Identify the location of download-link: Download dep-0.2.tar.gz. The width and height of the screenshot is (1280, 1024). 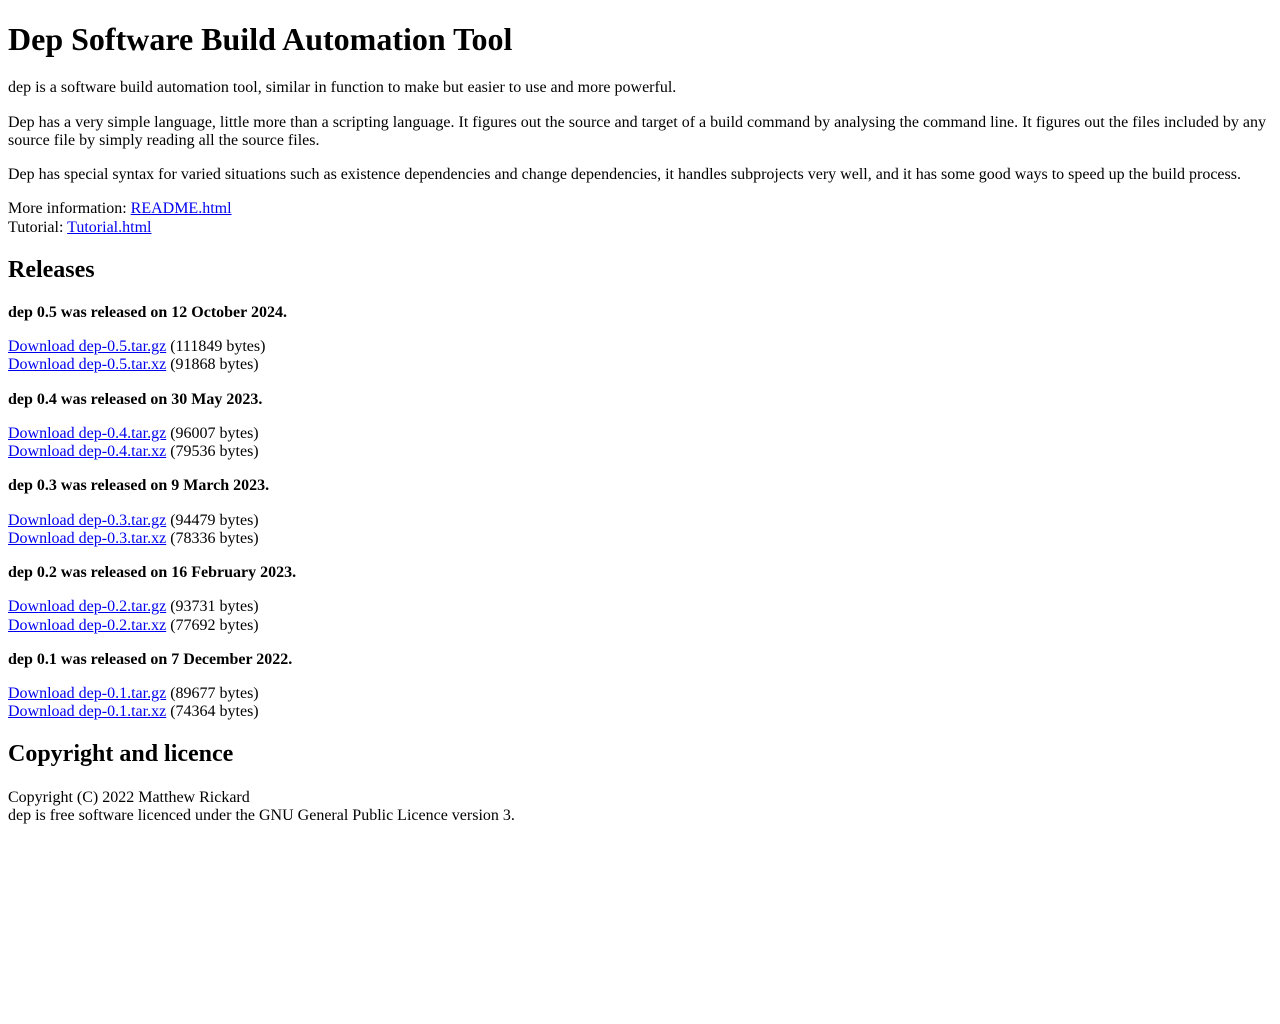
(87, 606).